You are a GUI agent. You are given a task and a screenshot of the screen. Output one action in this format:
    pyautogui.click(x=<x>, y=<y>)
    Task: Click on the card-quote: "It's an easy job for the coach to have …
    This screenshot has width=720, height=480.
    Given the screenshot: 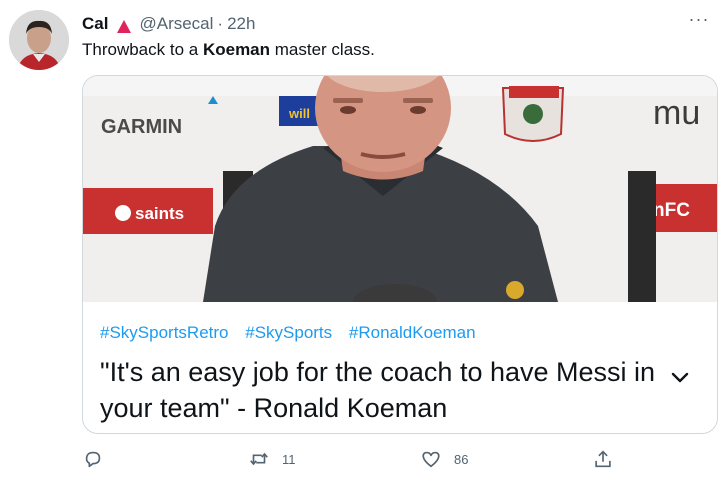 What is the action you would take?
    pyautogui.click(x=378, y=390)
    